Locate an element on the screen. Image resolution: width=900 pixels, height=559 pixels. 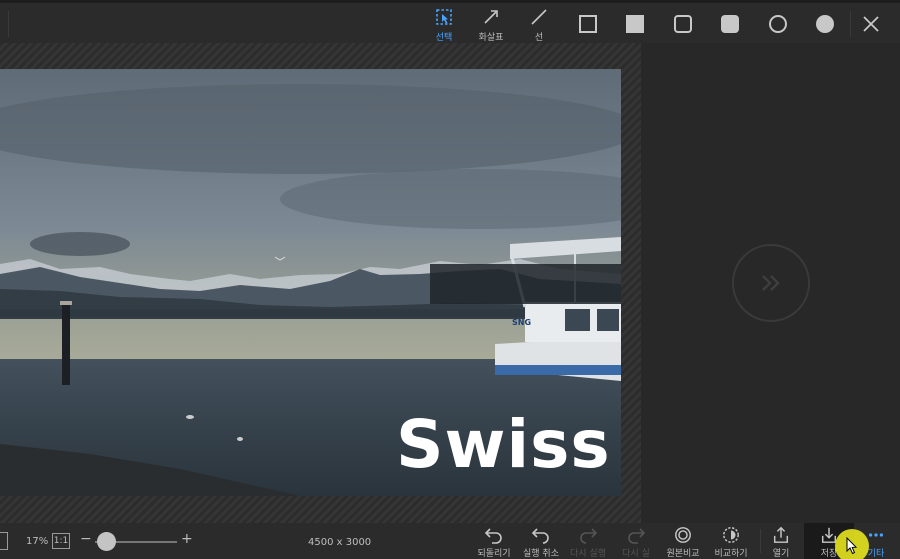
arrow-tool-label: 화살표 is located at coordinates (491, 38).